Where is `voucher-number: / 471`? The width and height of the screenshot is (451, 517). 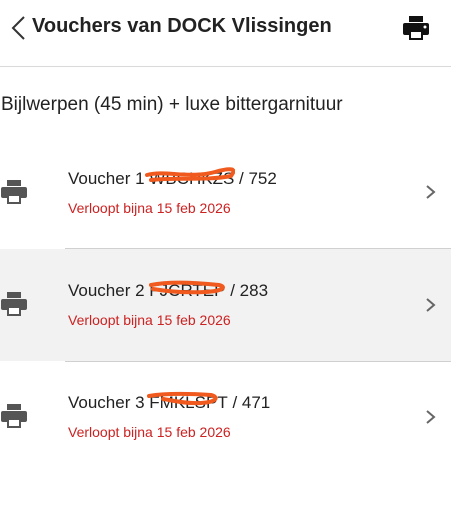 voucher-number: / 471 is located at coordinates (251, 402).